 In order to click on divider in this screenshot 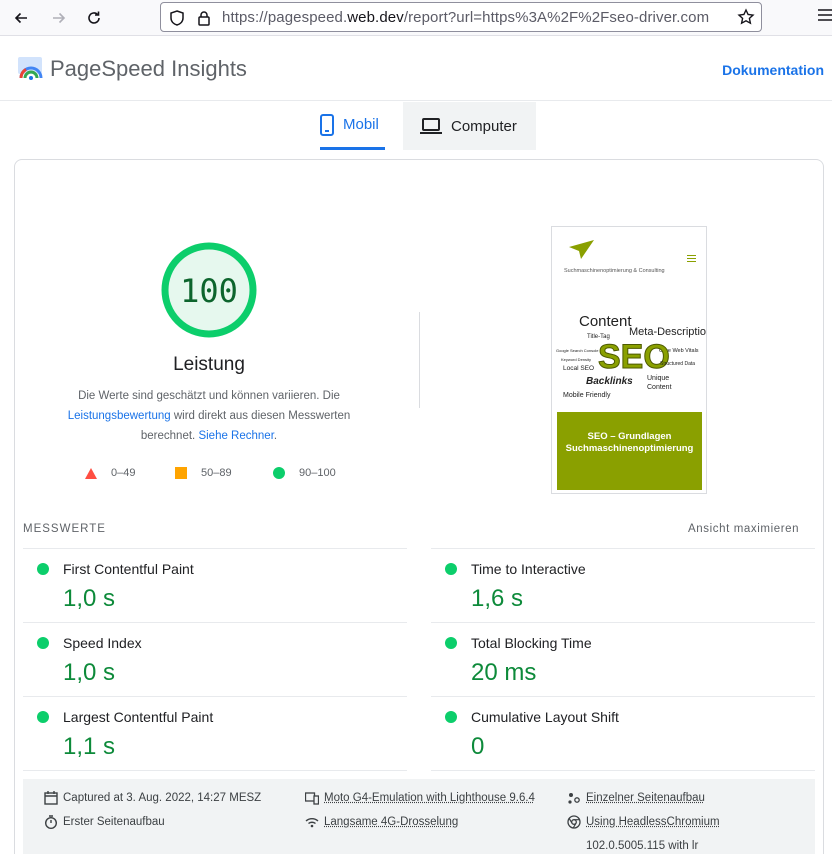, I will do `click(419, 360)`.